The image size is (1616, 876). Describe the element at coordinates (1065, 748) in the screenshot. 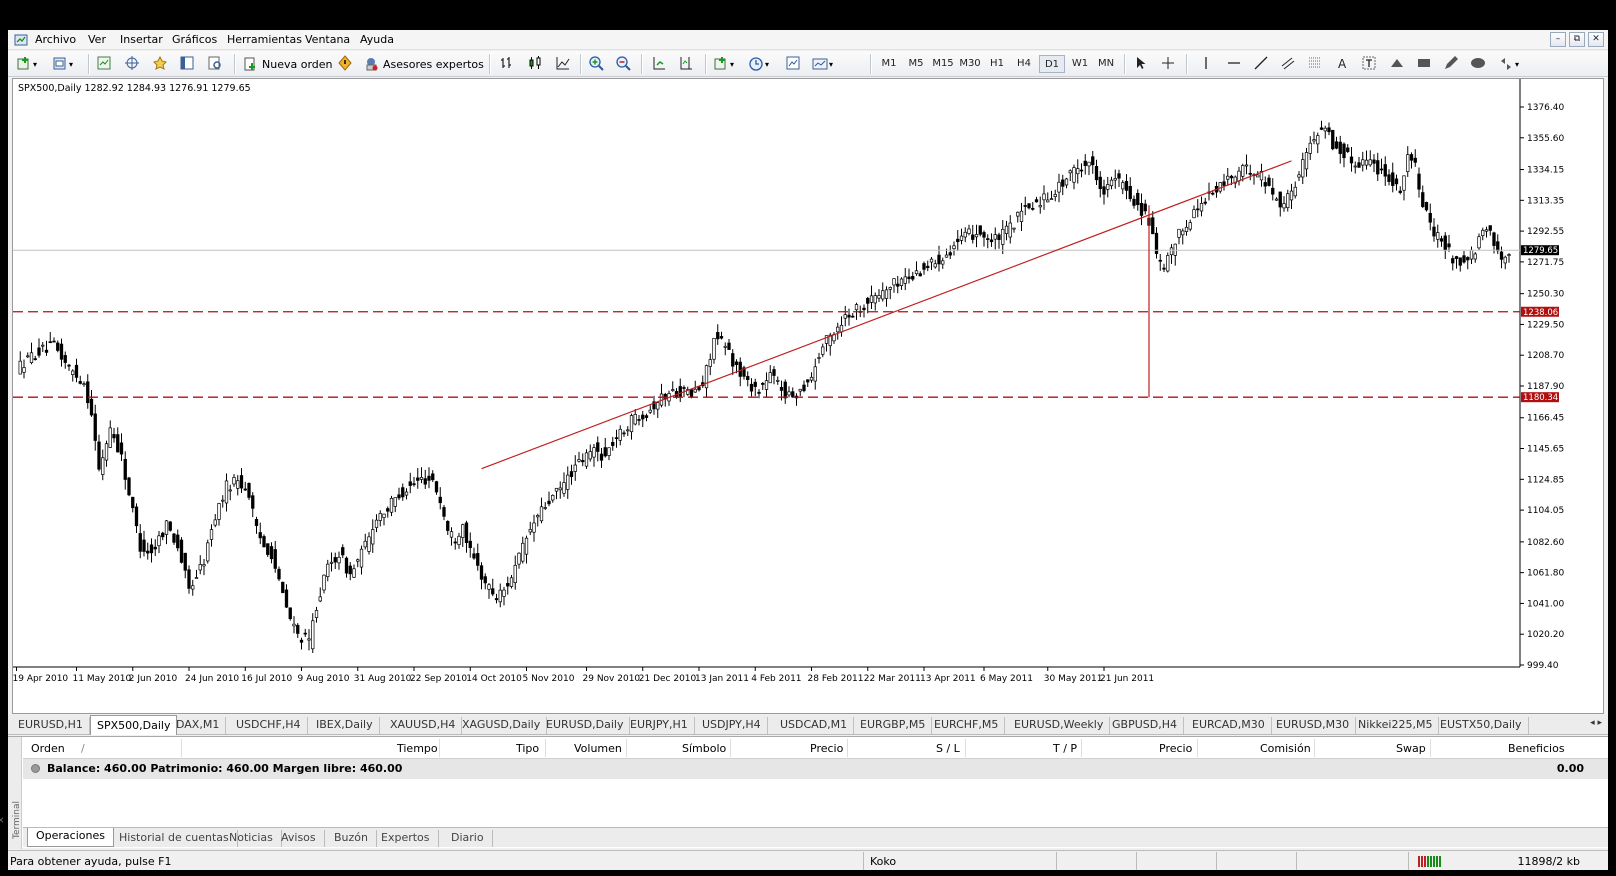

I see `col-tp: T / P` at that location.